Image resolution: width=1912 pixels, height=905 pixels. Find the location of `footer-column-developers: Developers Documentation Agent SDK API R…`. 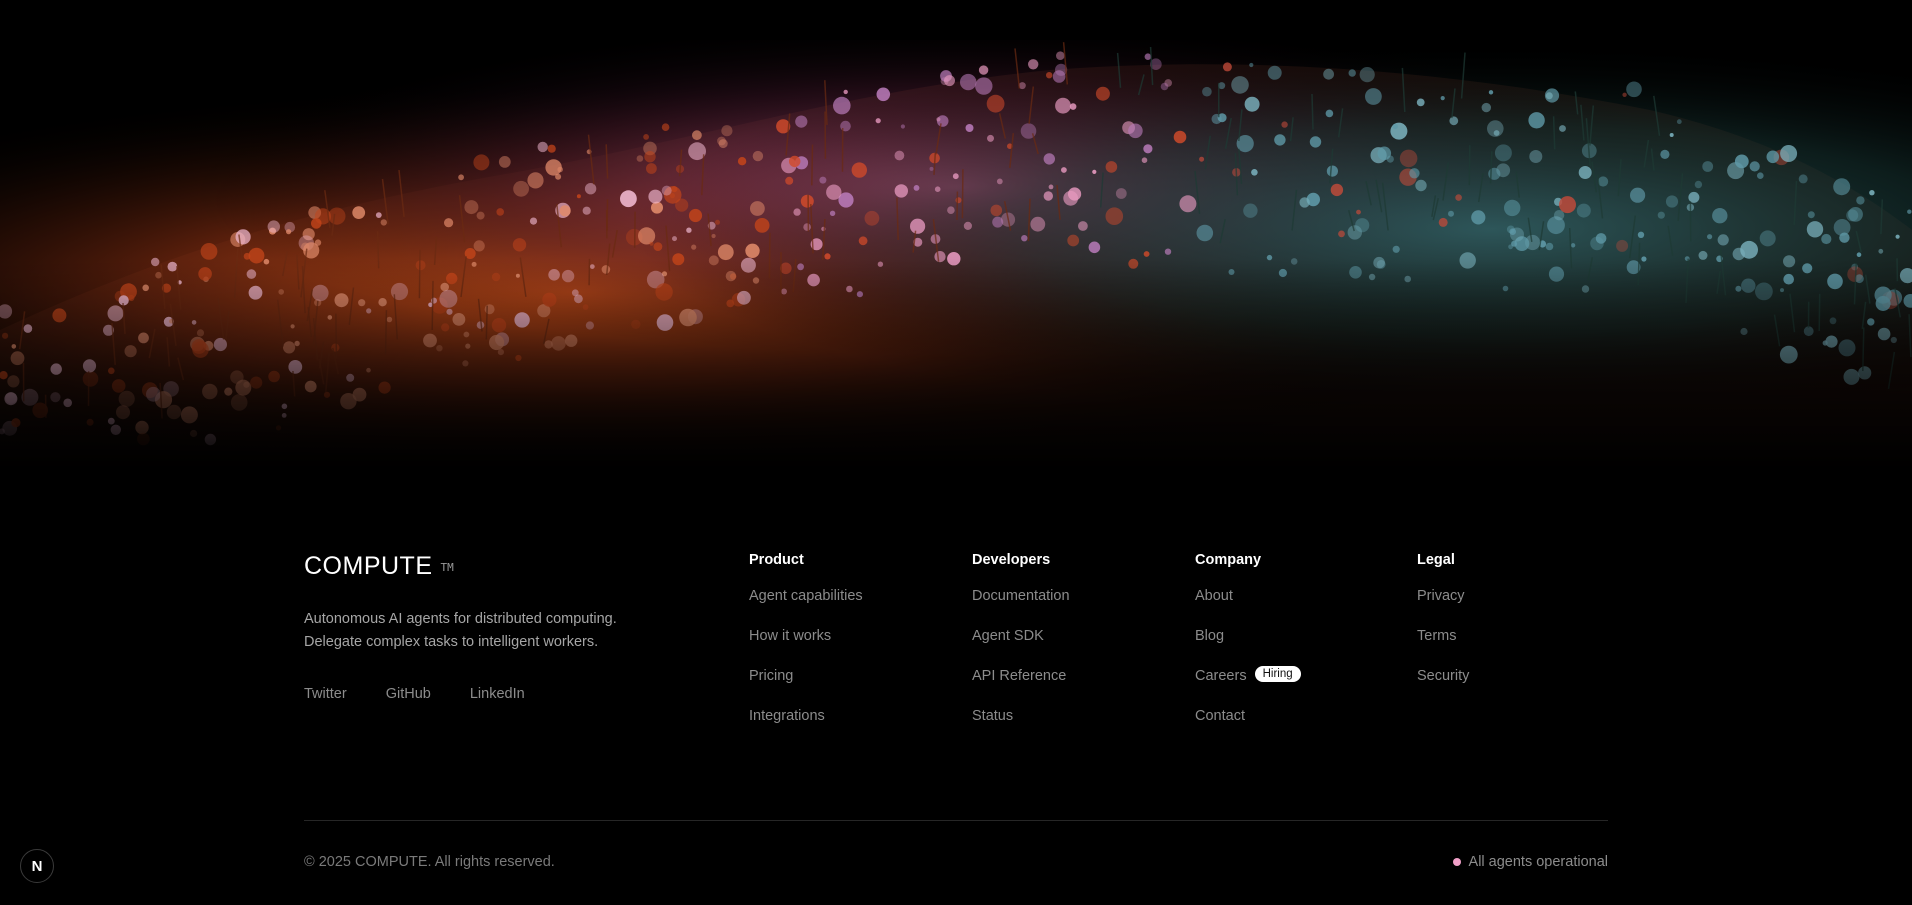

footer-column-developers: Developers Documentation Agent SDK API R… is located at coordinates (1021, 650).